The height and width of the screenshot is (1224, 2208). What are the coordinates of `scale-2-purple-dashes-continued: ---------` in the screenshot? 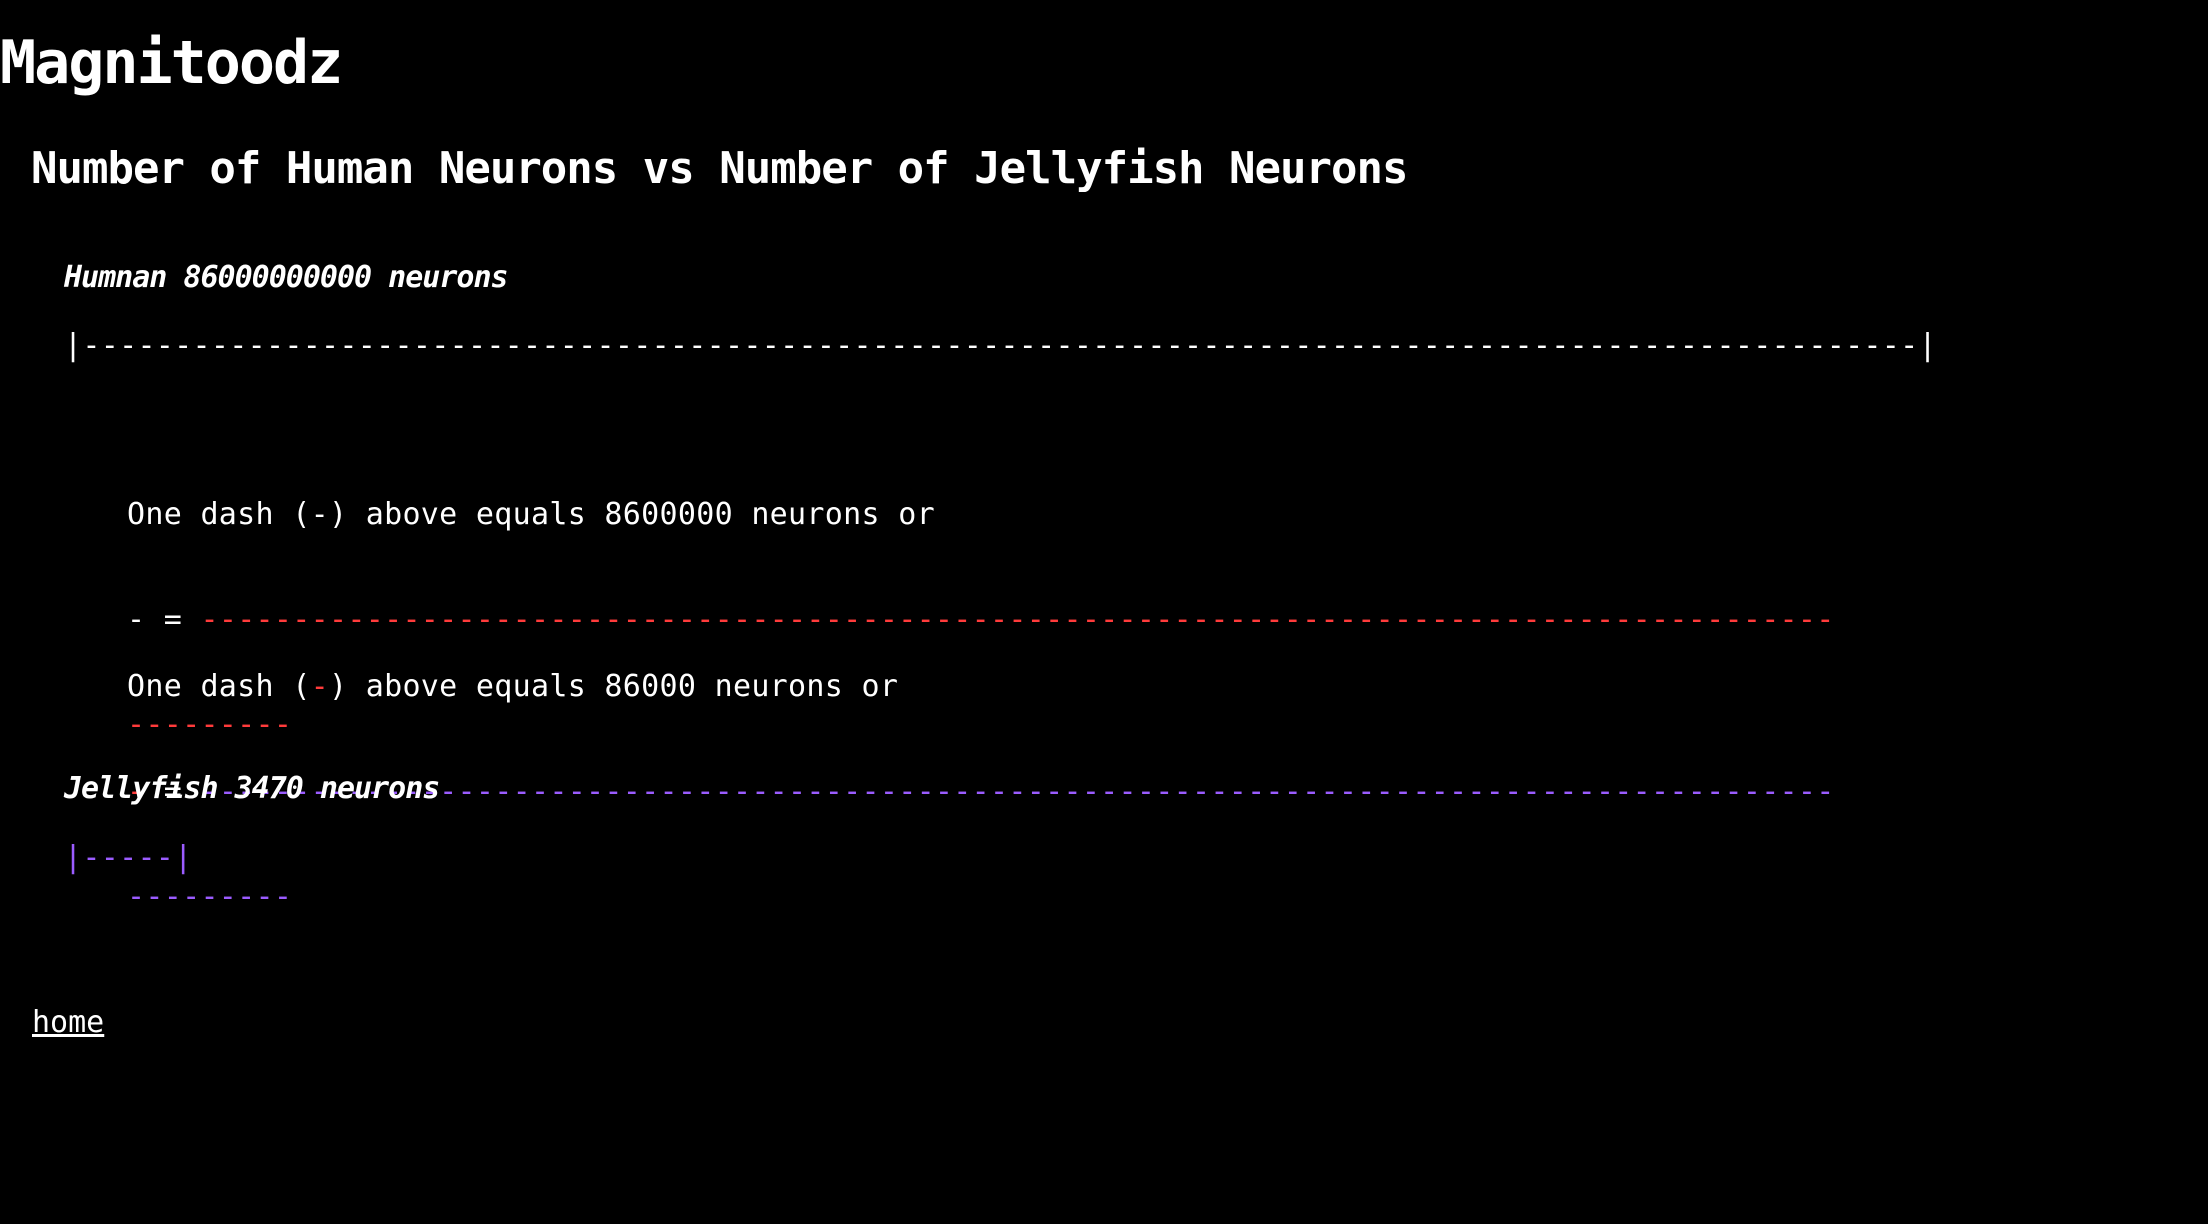 It's located at (210, 896).